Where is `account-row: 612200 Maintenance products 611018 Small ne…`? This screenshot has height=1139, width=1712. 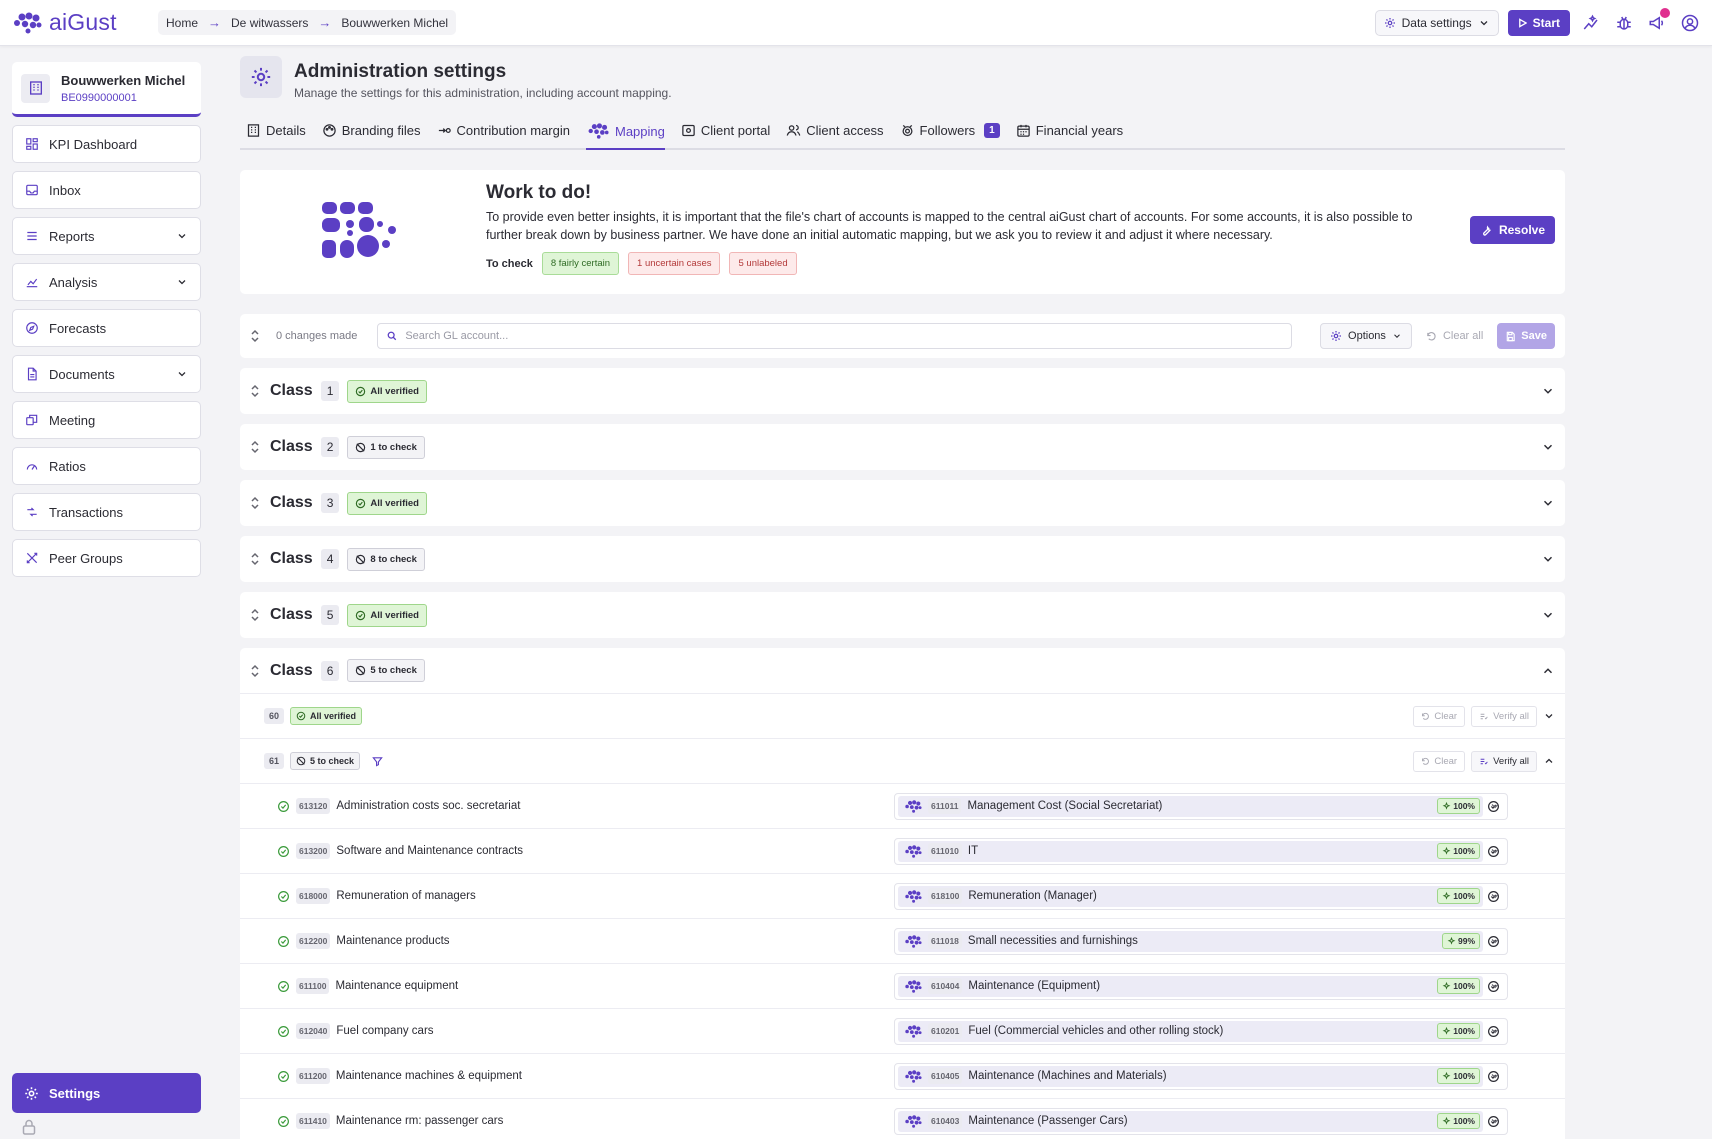
account-row: 612200 Maintenance products 611018 Small ne… is located at coordinates (902, 941).